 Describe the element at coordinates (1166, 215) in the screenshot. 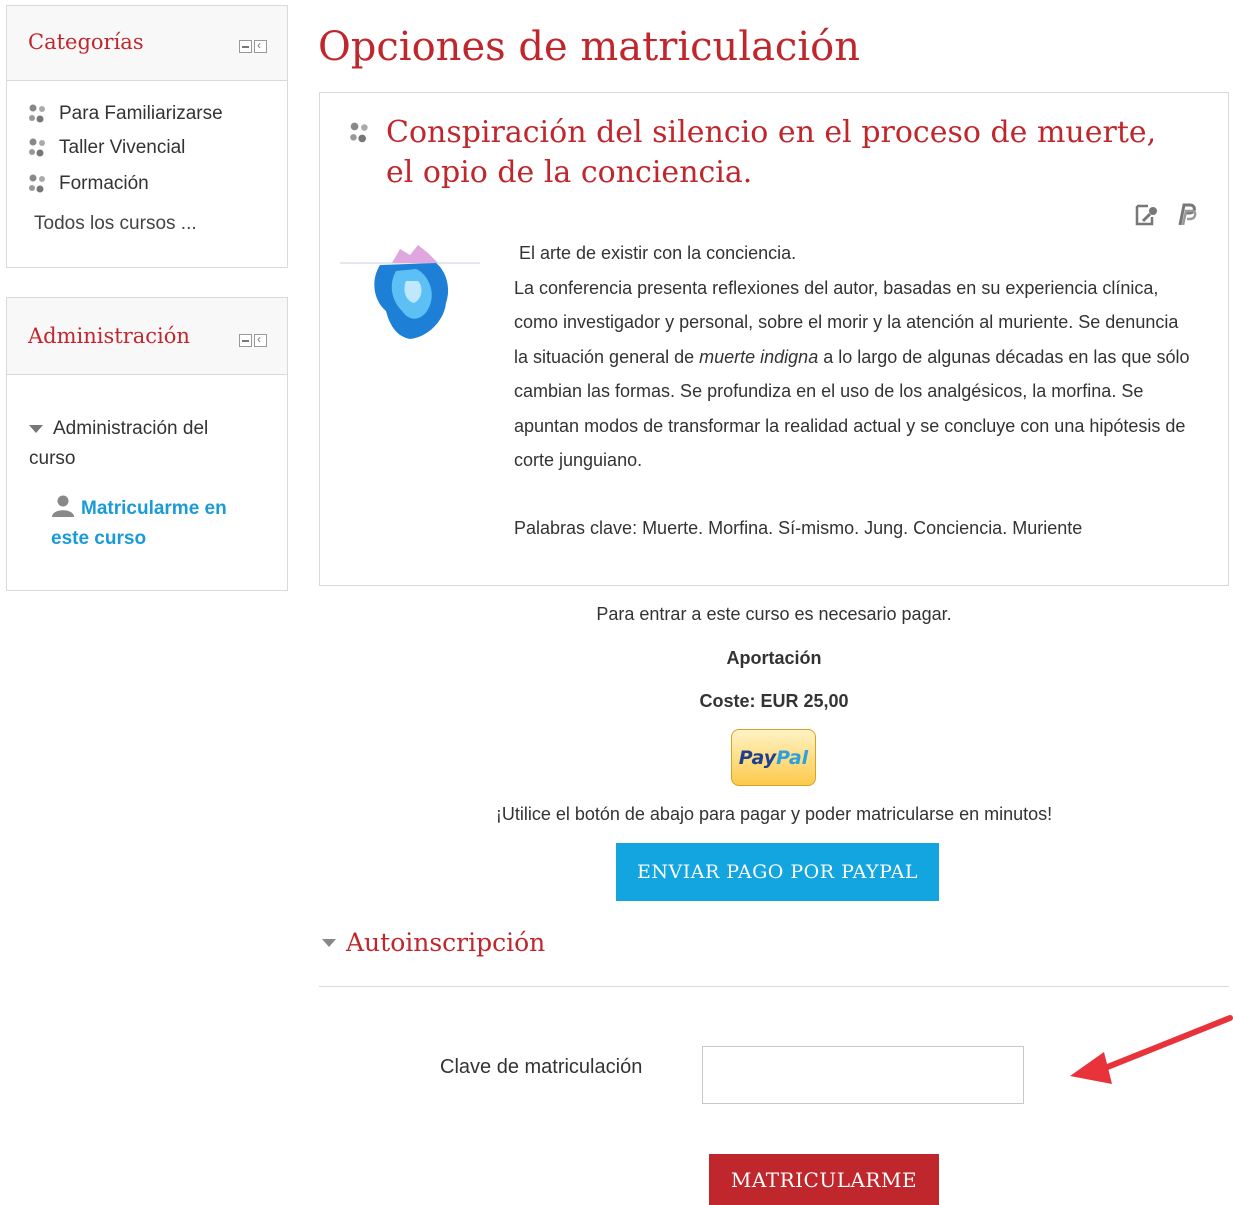

I see `enrolment-icons` at that location.